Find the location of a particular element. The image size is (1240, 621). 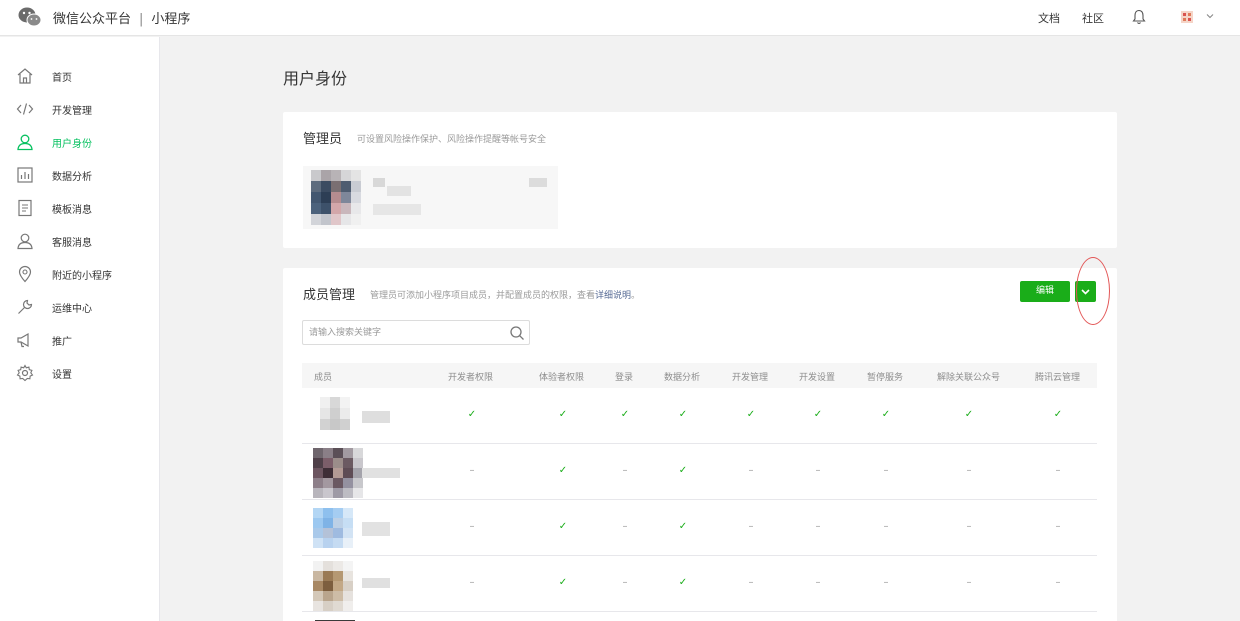

search-icon is located at coordinates (517, 333).